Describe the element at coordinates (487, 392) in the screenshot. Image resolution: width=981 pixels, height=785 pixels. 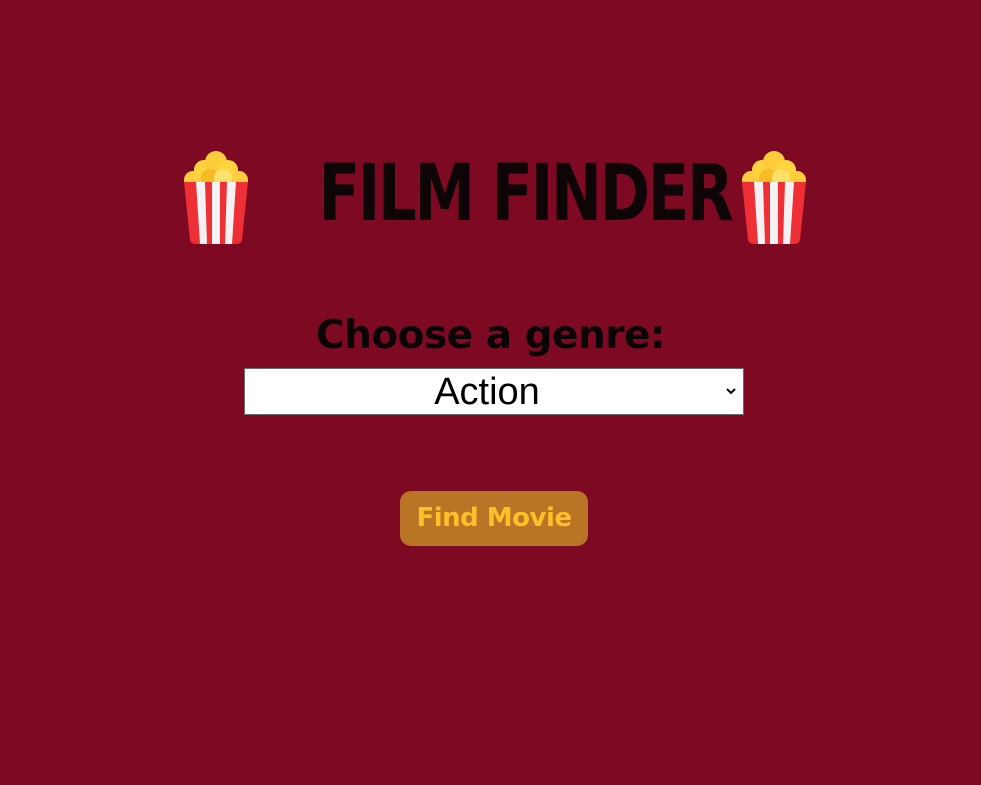
I see `genre-select-value: Action` at that location.